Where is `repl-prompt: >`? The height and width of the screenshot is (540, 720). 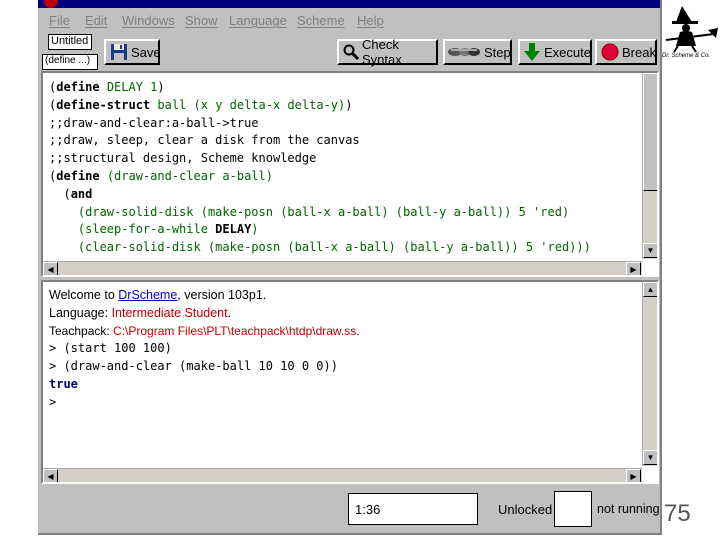
repl-prompt: > is located at coordinates (204, 403).